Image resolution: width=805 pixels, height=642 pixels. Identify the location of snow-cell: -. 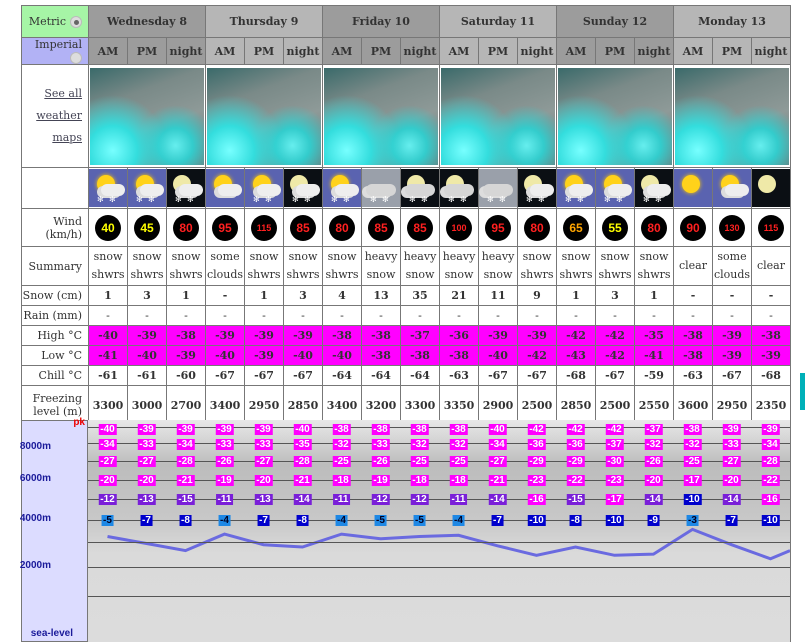
(771, 295).